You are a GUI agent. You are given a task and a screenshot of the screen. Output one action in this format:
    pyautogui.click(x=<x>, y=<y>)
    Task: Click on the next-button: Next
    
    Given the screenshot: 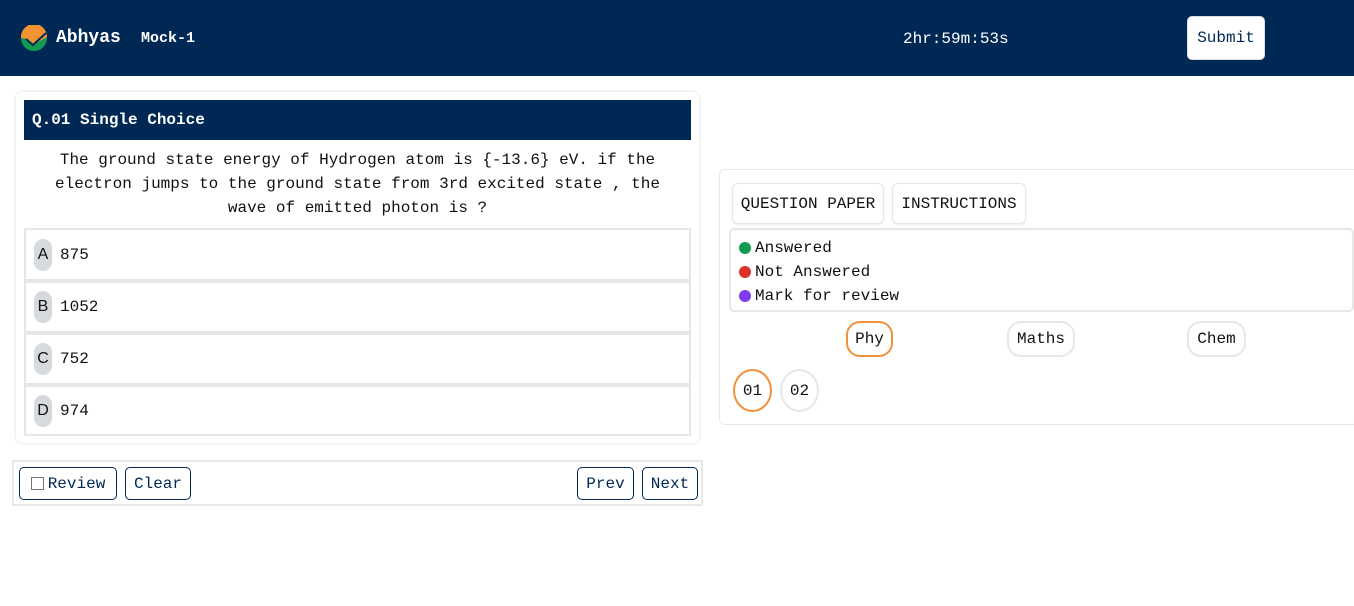 What is the action you would take?
    pyautogui.click(x=670, y=483)
    